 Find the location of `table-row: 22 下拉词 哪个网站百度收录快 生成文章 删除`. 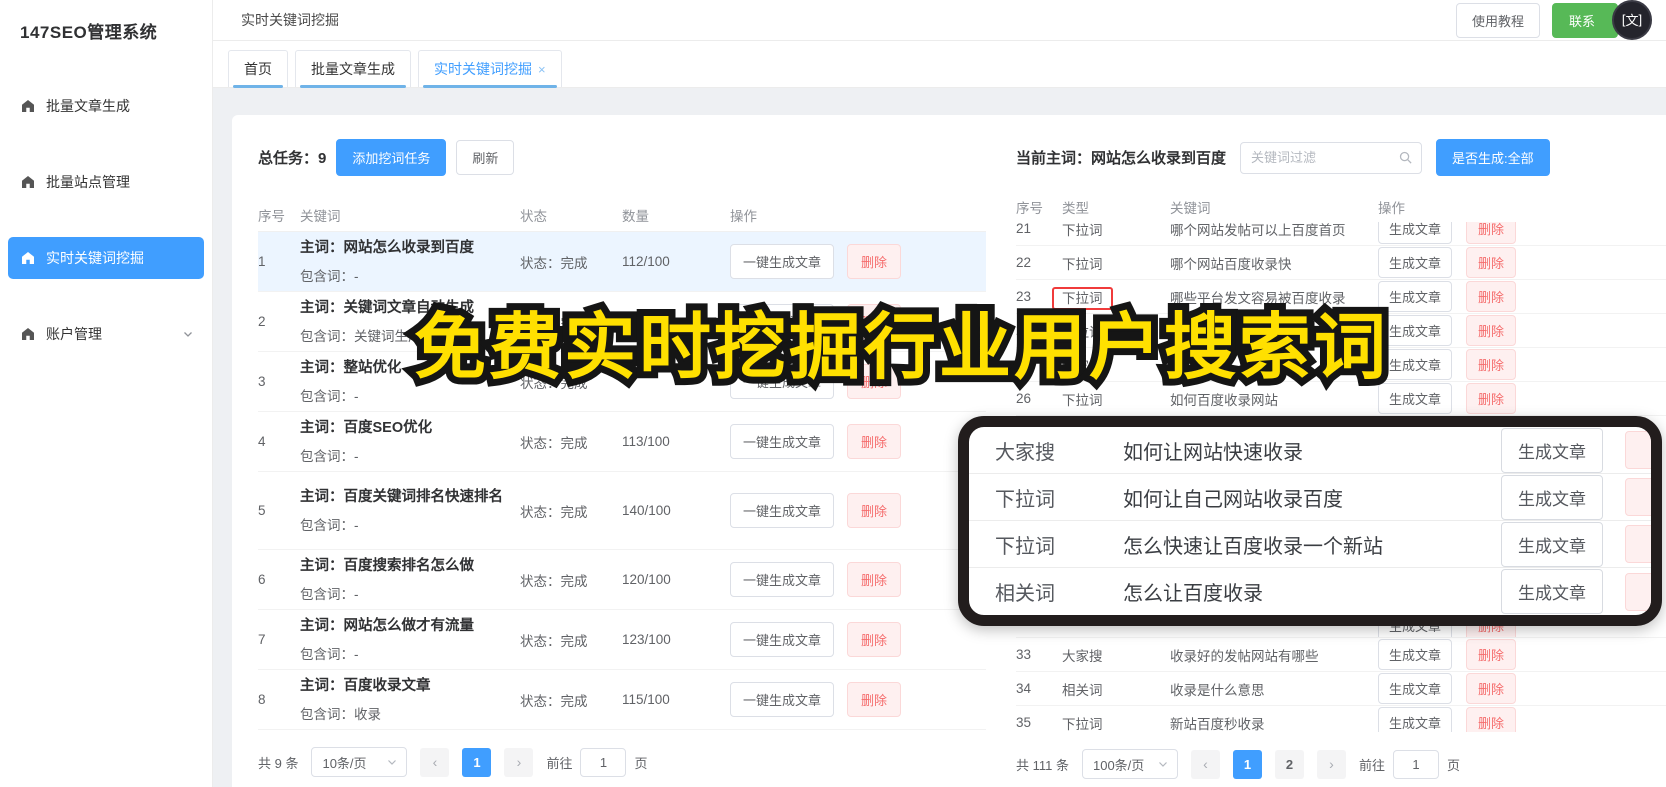

table-row: 22 下拉词 哪个网站百度收录快 生成文章 删除 is located at coordinates (1341, 263).